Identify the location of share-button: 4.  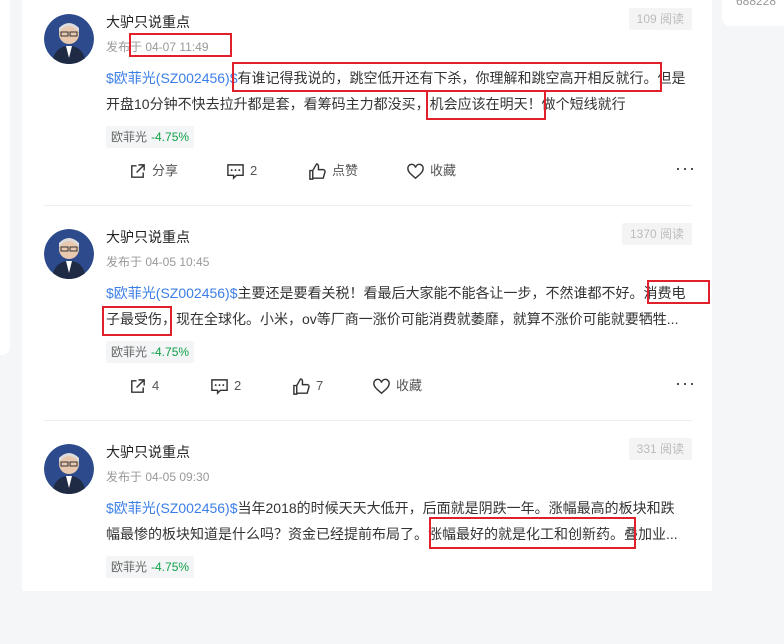
(143, 386).